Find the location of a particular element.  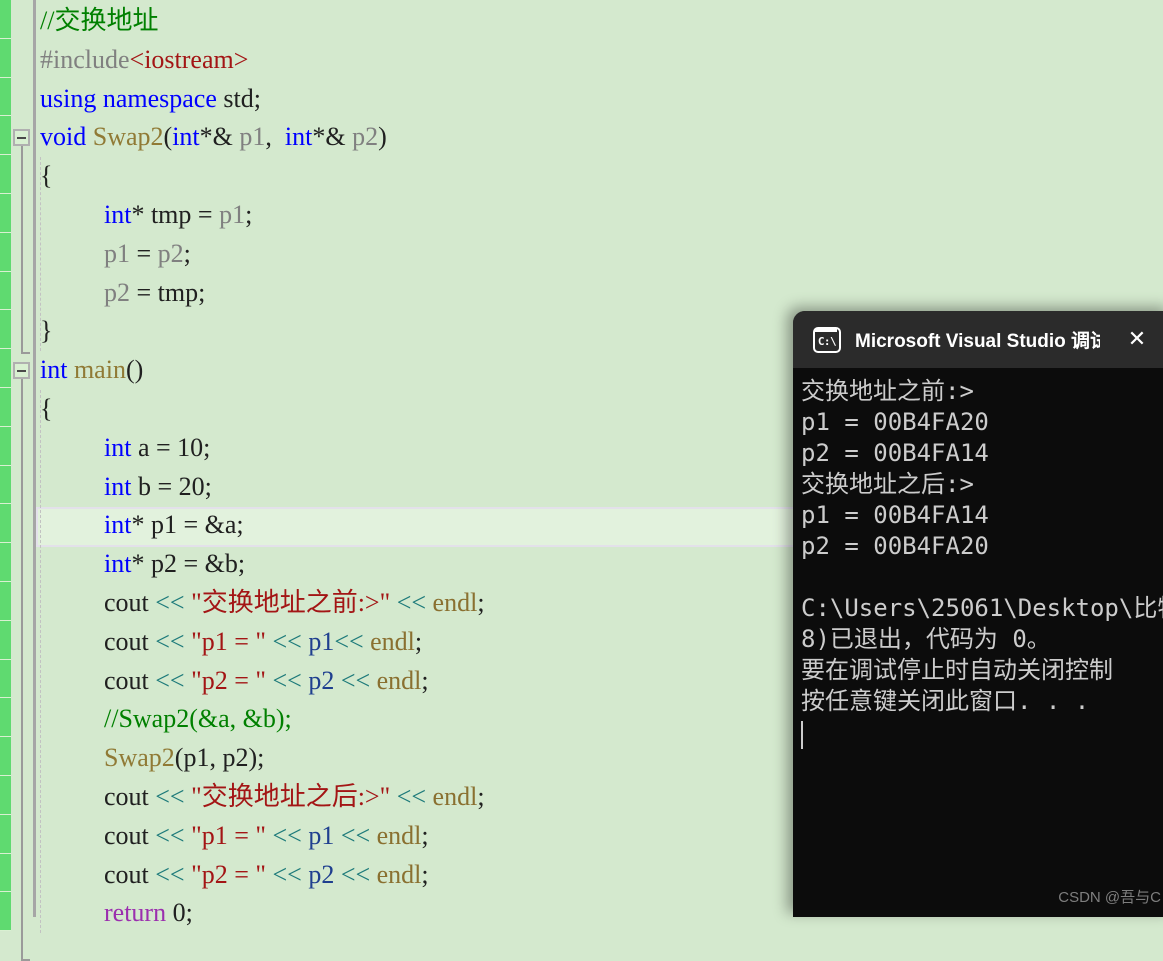

code-line: //交换地址 is located at coordinates (599, 21).